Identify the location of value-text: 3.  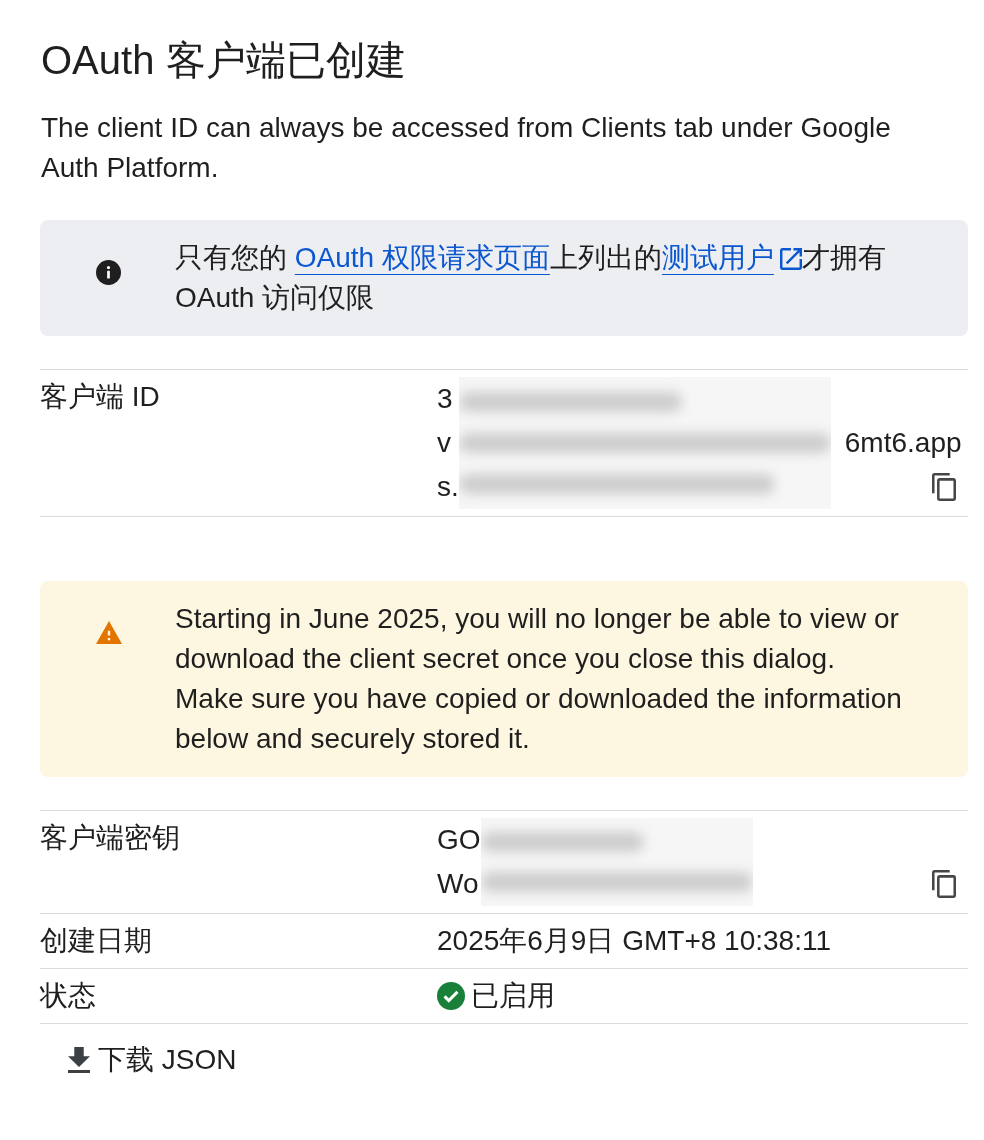
(445, 399).